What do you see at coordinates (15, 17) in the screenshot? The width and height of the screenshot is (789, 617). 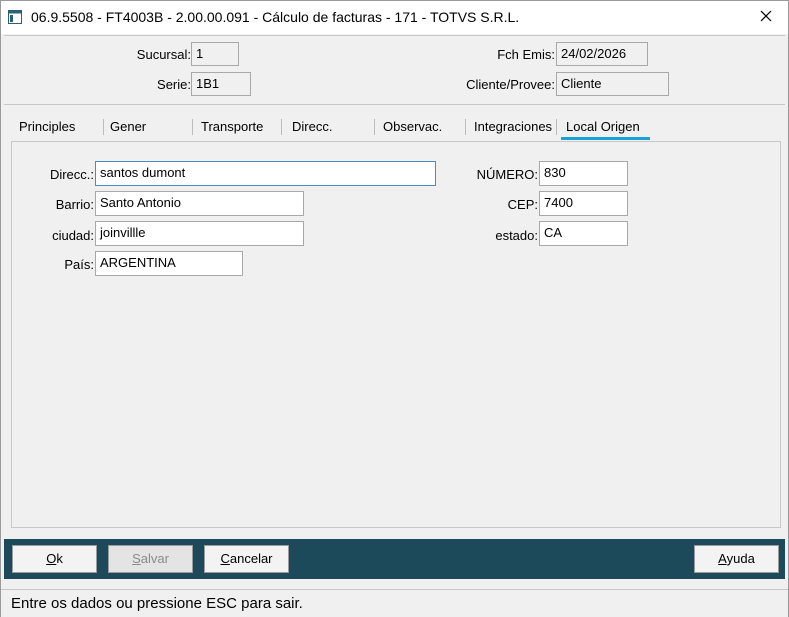 I see `app-window-icon` at bounding box center [15, 17].